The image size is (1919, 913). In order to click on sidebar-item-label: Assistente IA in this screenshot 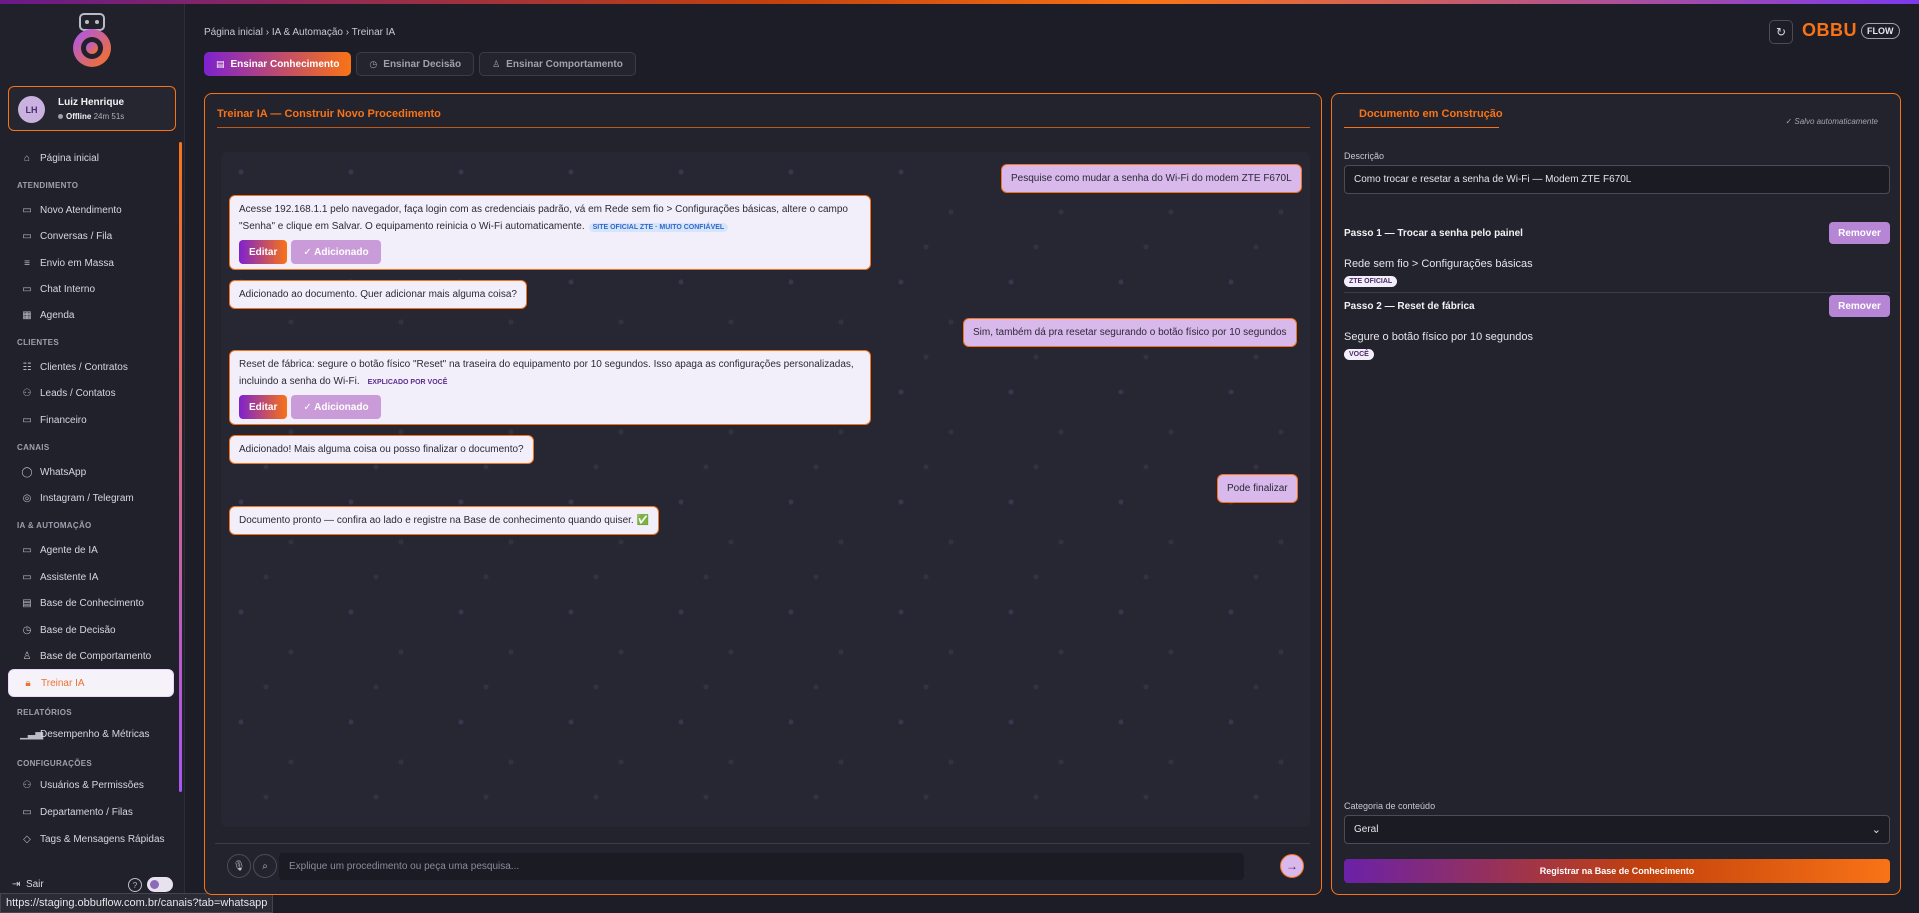, I will do `click(69, 577)`.